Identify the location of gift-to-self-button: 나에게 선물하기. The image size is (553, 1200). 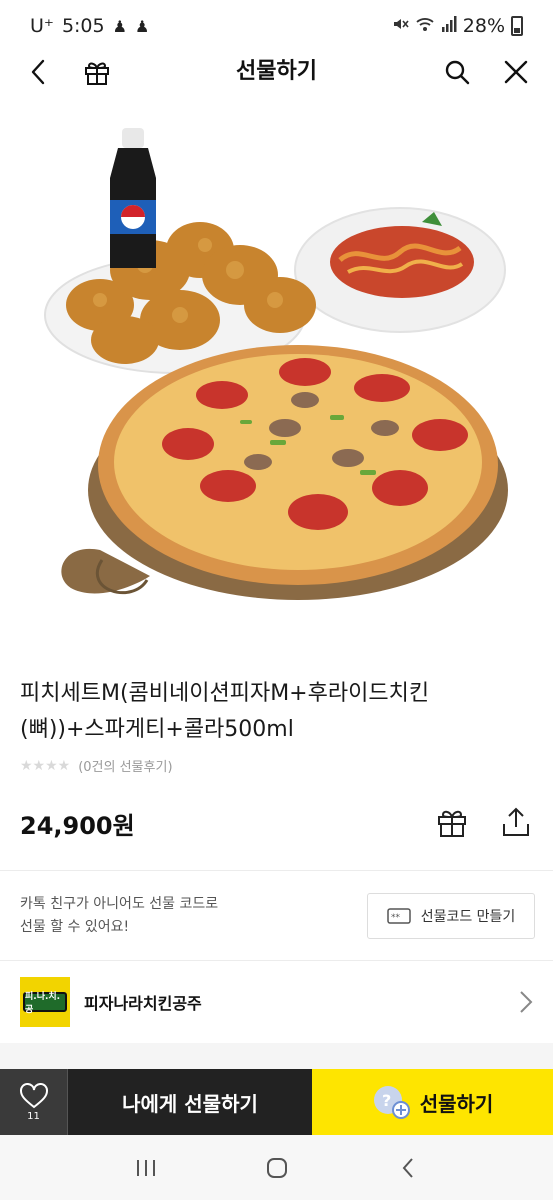
(190, 1102).